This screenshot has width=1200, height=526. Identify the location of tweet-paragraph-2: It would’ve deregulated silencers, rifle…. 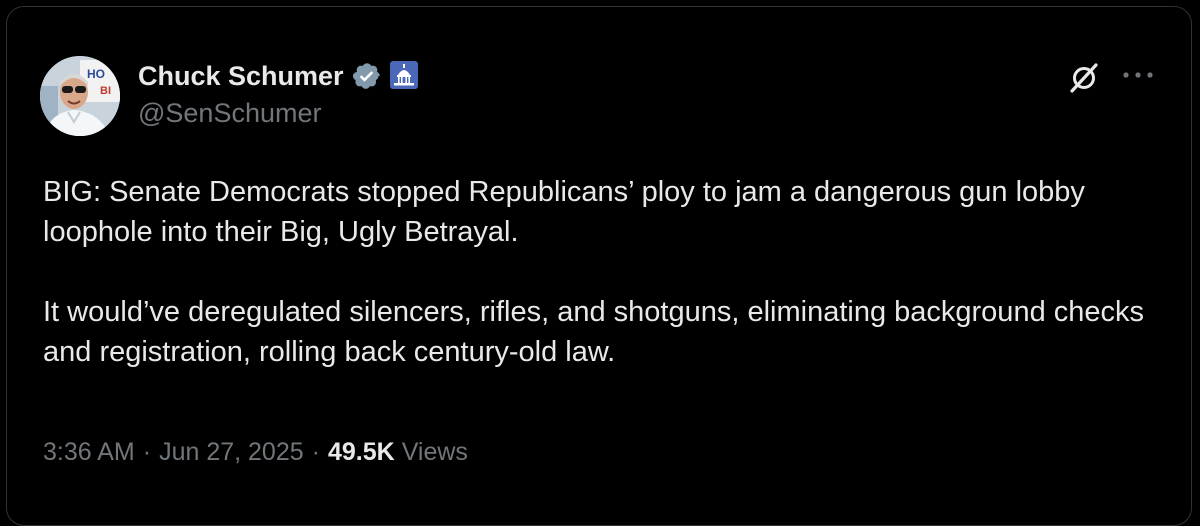
(594, 332).